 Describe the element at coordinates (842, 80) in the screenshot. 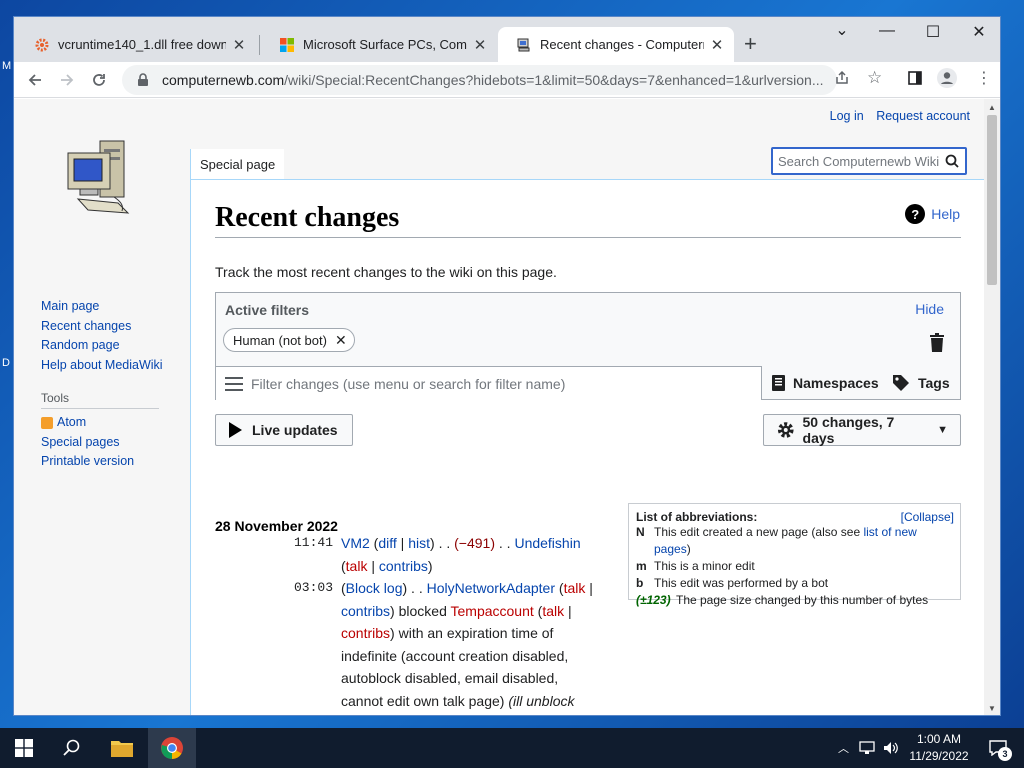

I see `share-icon` at that location.